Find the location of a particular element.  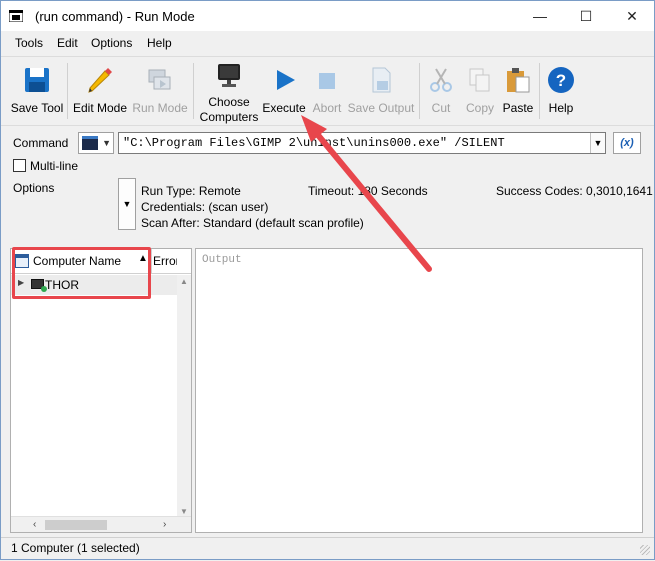

execute-button: Execute is located at coordinates (284, 91).